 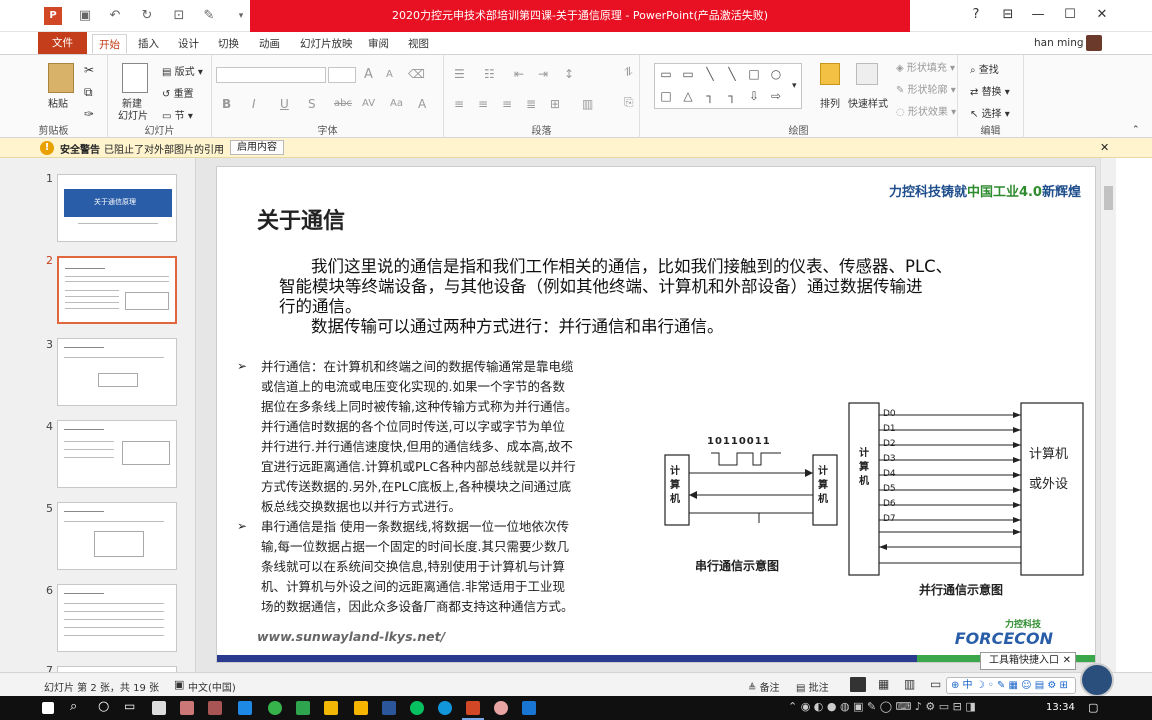 I want to click on slide-thumbnail-1: 关于通信原理, so click(x=117, y=208).